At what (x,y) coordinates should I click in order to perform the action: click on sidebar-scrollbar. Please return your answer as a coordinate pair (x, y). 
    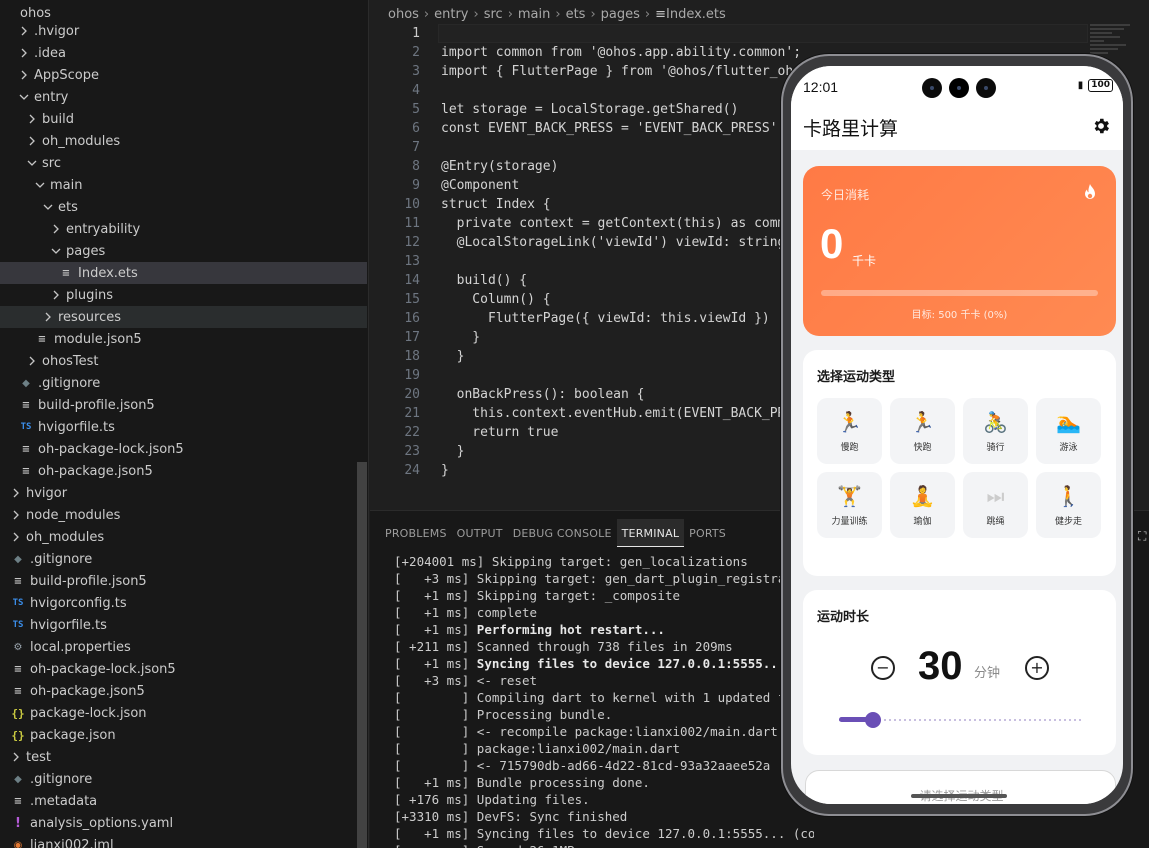
    Looking at the image, I should click on (362, 655).